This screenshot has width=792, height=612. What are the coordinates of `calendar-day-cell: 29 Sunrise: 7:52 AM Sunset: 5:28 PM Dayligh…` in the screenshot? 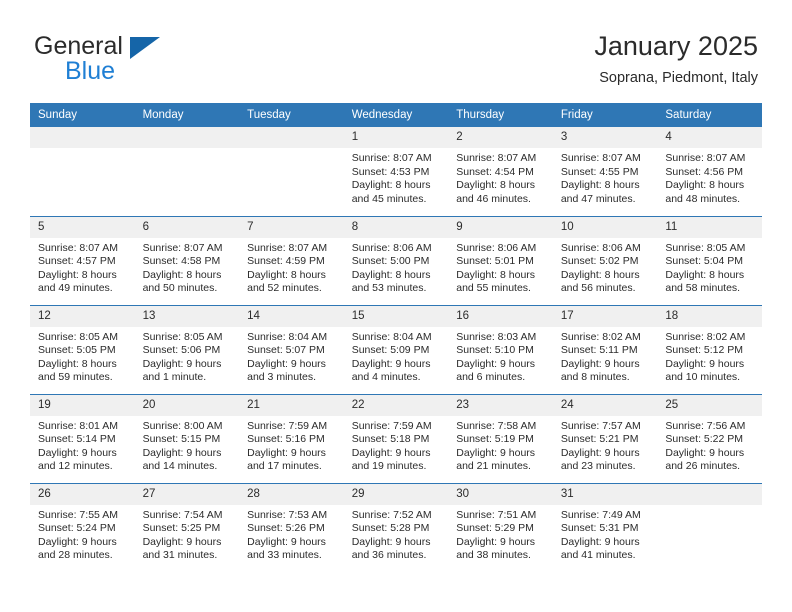 It's located at (396, 527).